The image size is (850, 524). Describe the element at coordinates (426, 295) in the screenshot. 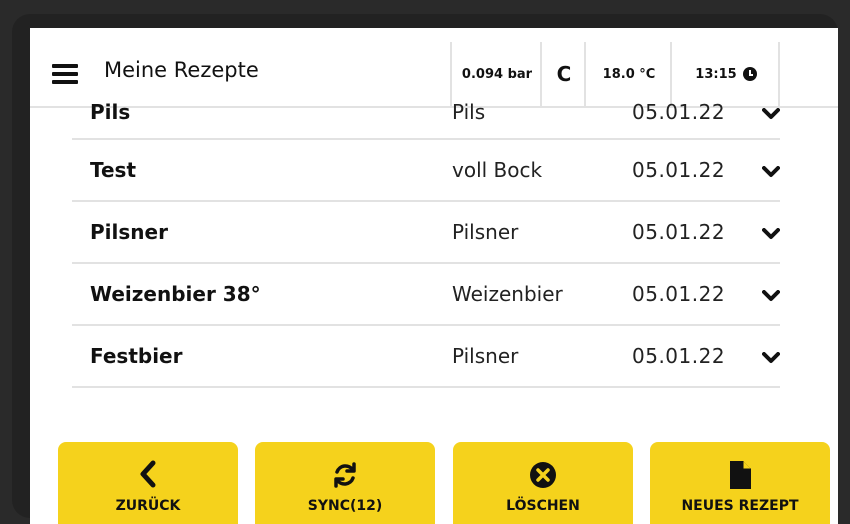

I see `recipe-row: Weizenbier 38° Weizenbier 05.01.22` at that location.